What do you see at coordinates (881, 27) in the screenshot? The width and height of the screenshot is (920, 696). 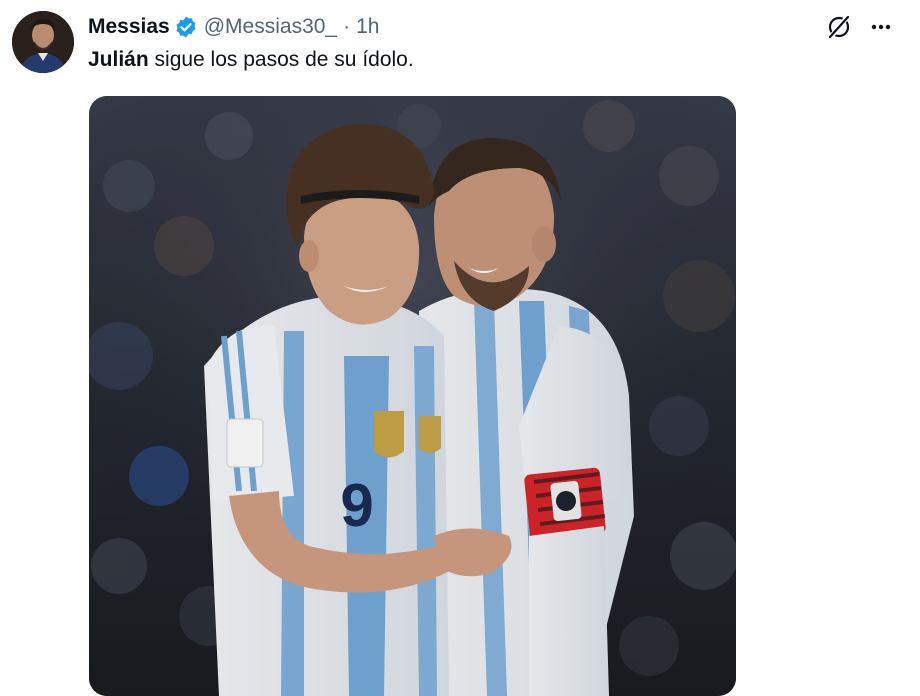 I see `more-options-icon` at bounding box center [881, 27].